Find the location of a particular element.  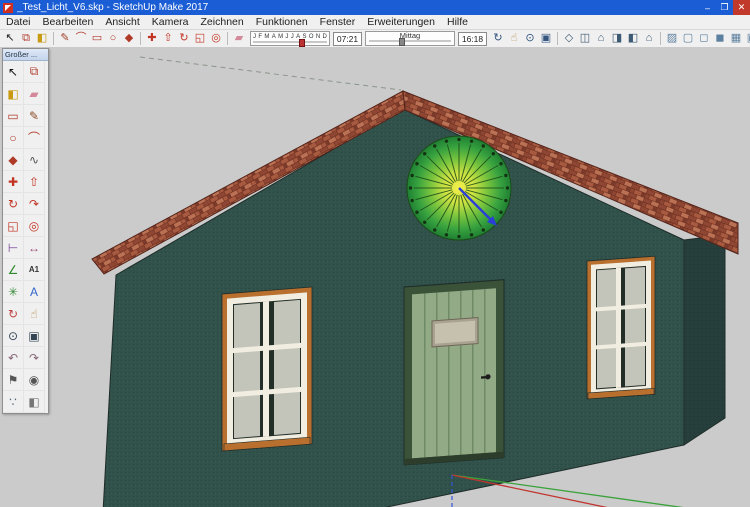

time-slider-track is located at coordinates (410, 42).